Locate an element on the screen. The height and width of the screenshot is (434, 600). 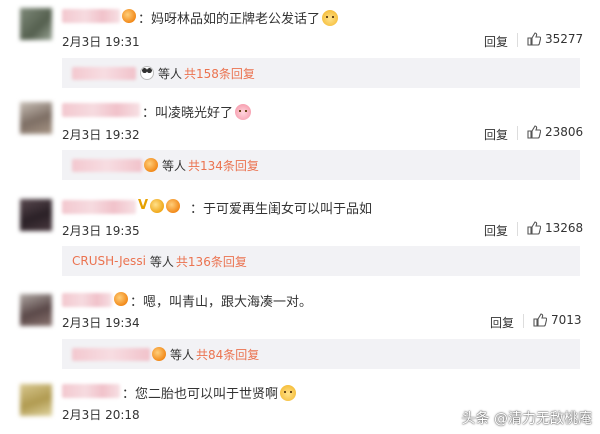
comment-text-row: ：嗯，叫青山，跟大海凑一对。 is located at coordinates (221, 300).